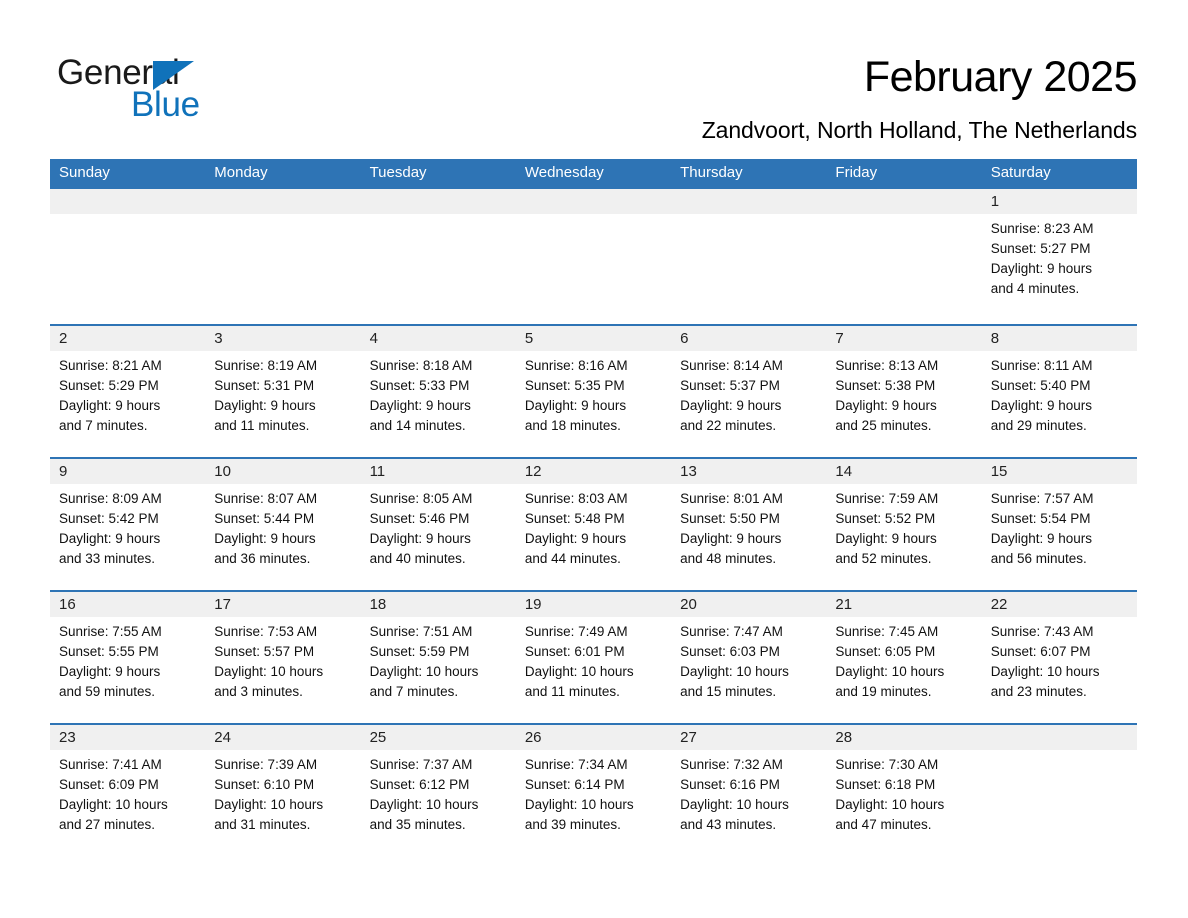  Describe the element at coordinates (730, 784) in the screenshot. I see `sunset-text: Sunset: 6:16 PM` at that location.